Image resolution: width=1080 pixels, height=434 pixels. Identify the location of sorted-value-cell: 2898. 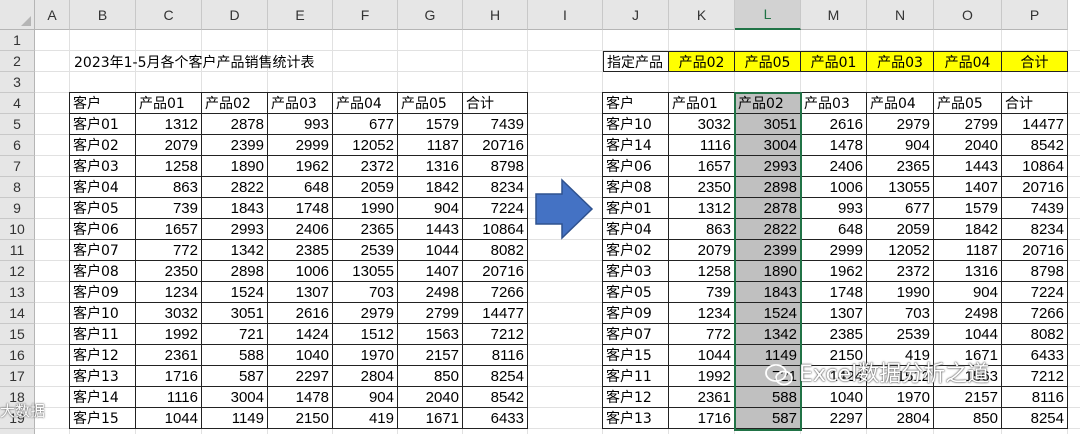
(768, 187).